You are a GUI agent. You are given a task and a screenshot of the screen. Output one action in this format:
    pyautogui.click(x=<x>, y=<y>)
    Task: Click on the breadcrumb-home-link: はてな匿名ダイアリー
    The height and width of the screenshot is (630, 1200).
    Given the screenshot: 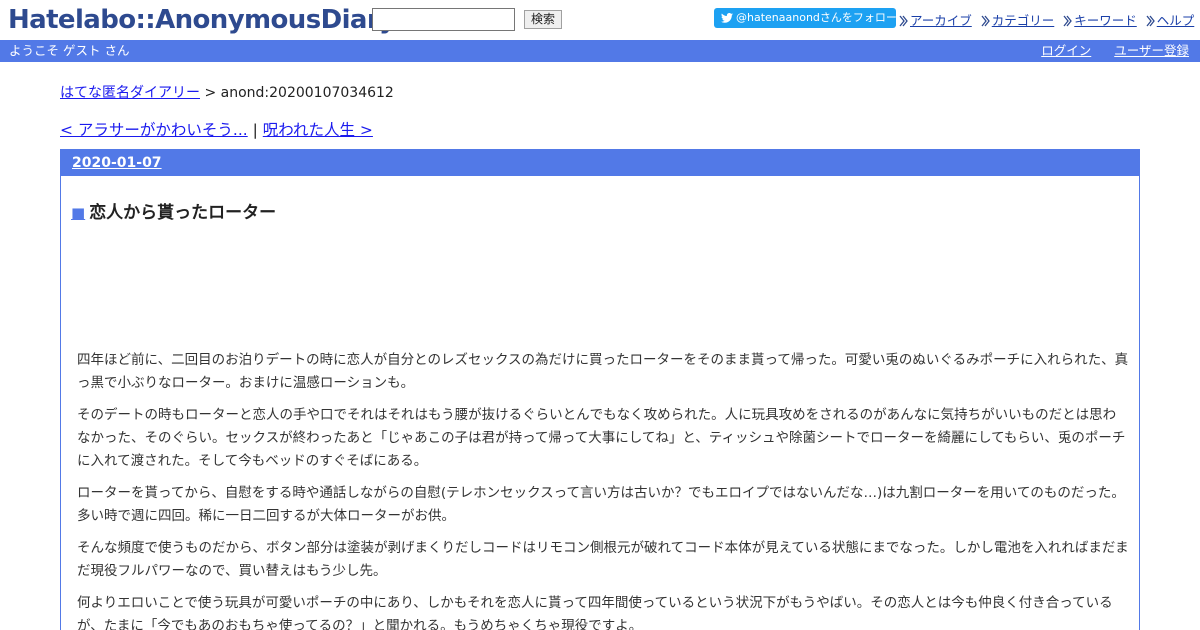 What is the action you would take?
    pyautogui.click(x=130, y=93)
    